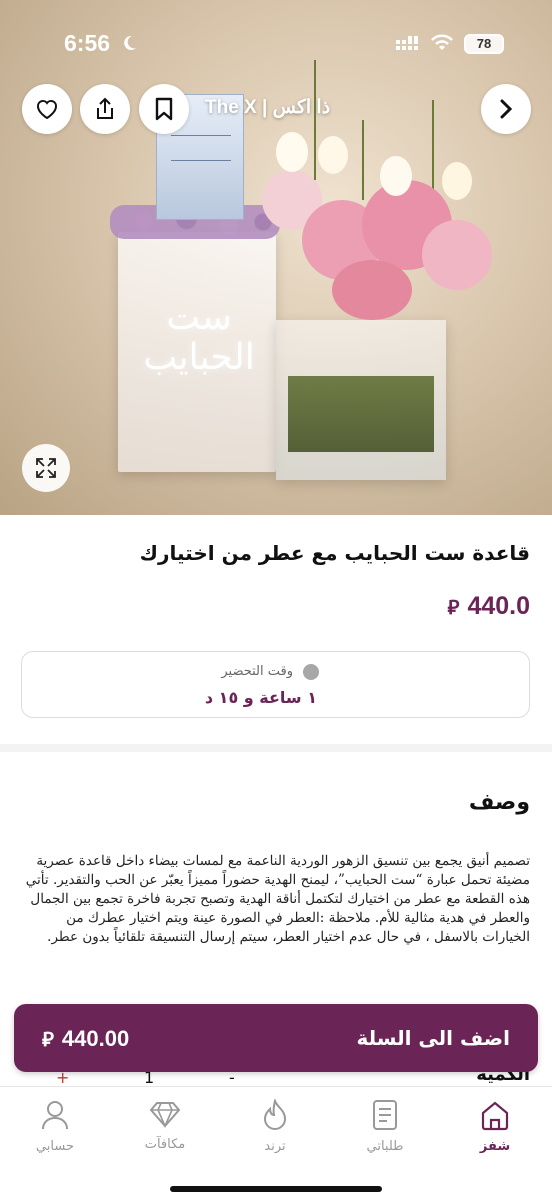  I want to click on store-name-link: The X | ذا اكس, so click(267, 107).